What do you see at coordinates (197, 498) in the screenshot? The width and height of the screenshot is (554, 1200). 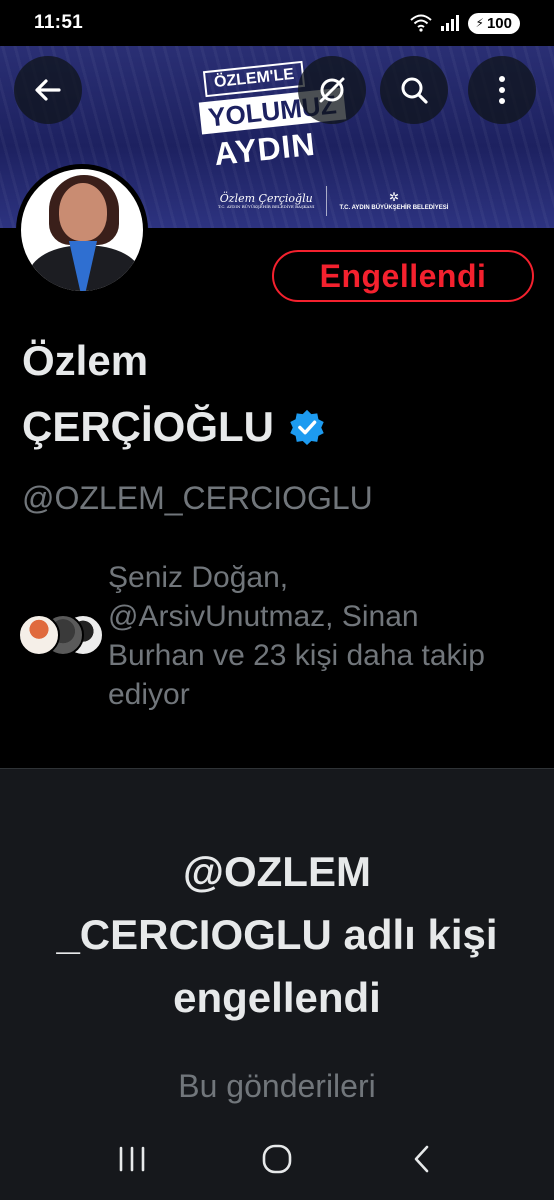 I see `profile-handle: @OZLEM_CERCIOGLU` at bounding box center [197, 498].